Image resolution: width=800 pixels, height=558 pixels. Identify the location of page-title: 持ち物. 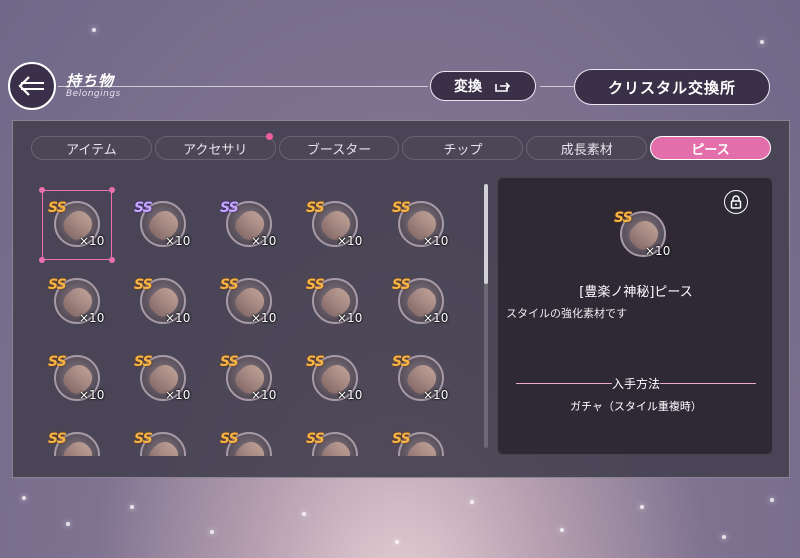
(90, 81).